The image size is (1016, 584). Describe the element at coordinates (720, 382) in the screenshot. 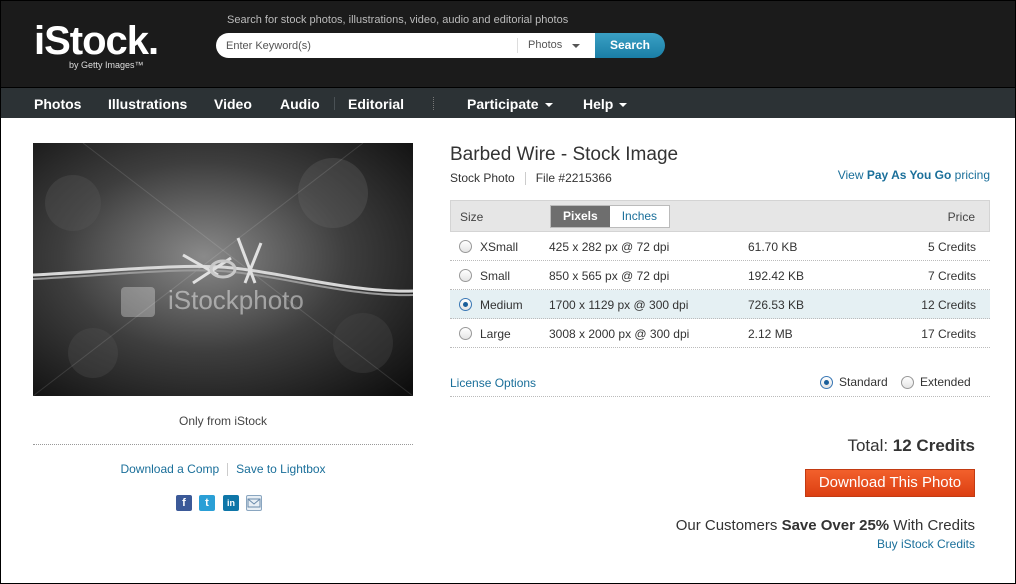

I see `license-options: License Options Standard Extended` at that location.